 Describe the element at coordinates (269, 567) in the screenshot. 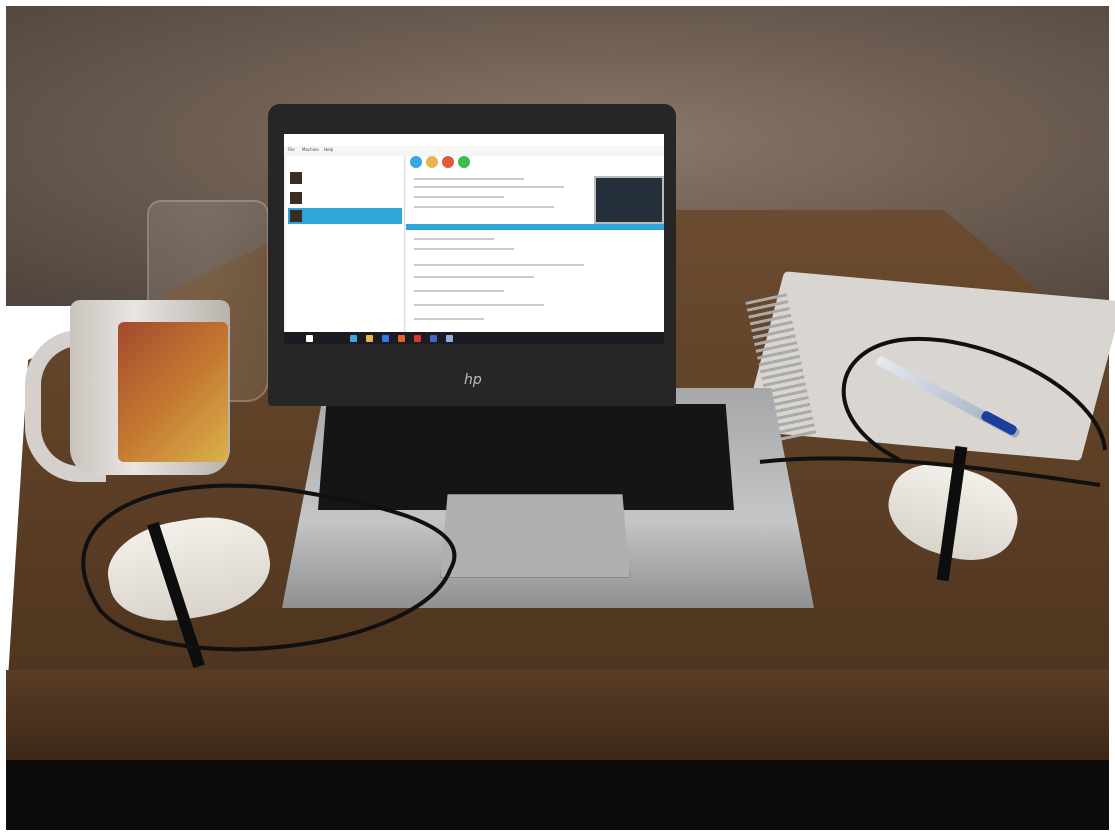

I see `cable-left` at that location.